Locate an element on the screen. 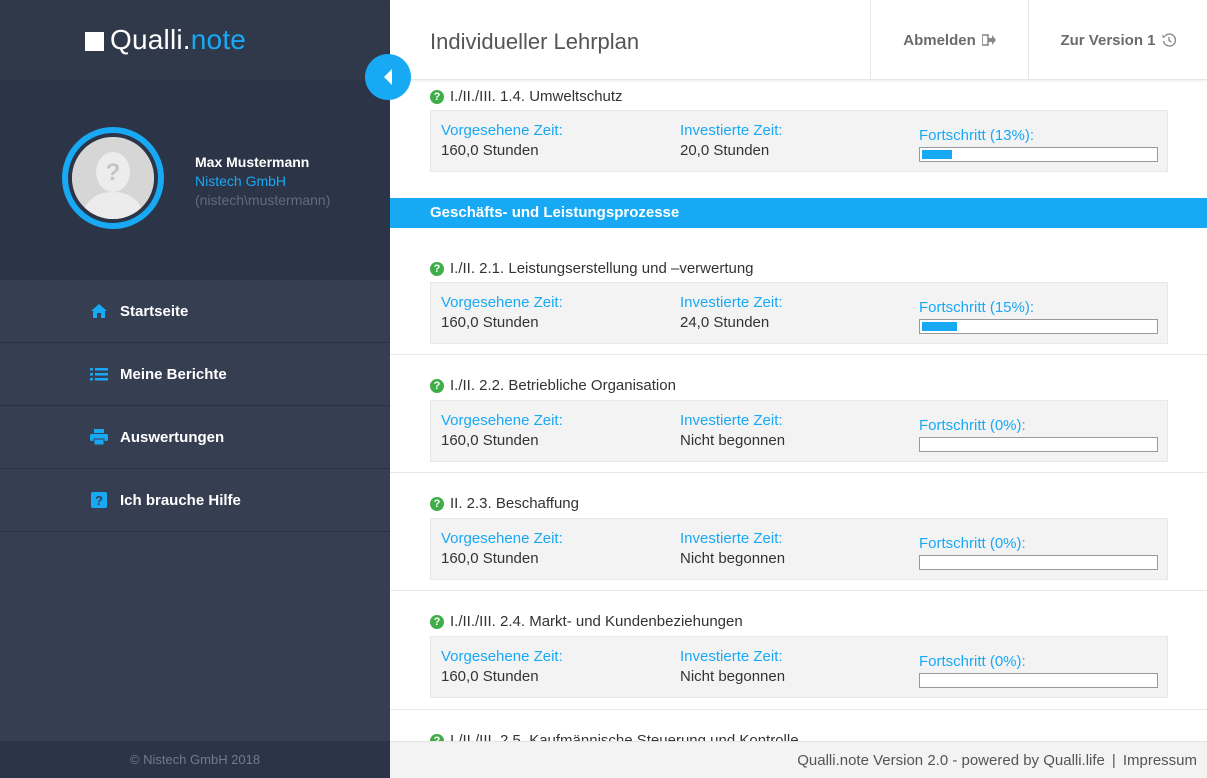 The width and height of the screenshot is (1207, 778). invested-time-value: 20,0 Stunden is located at coordinates (725, 150).